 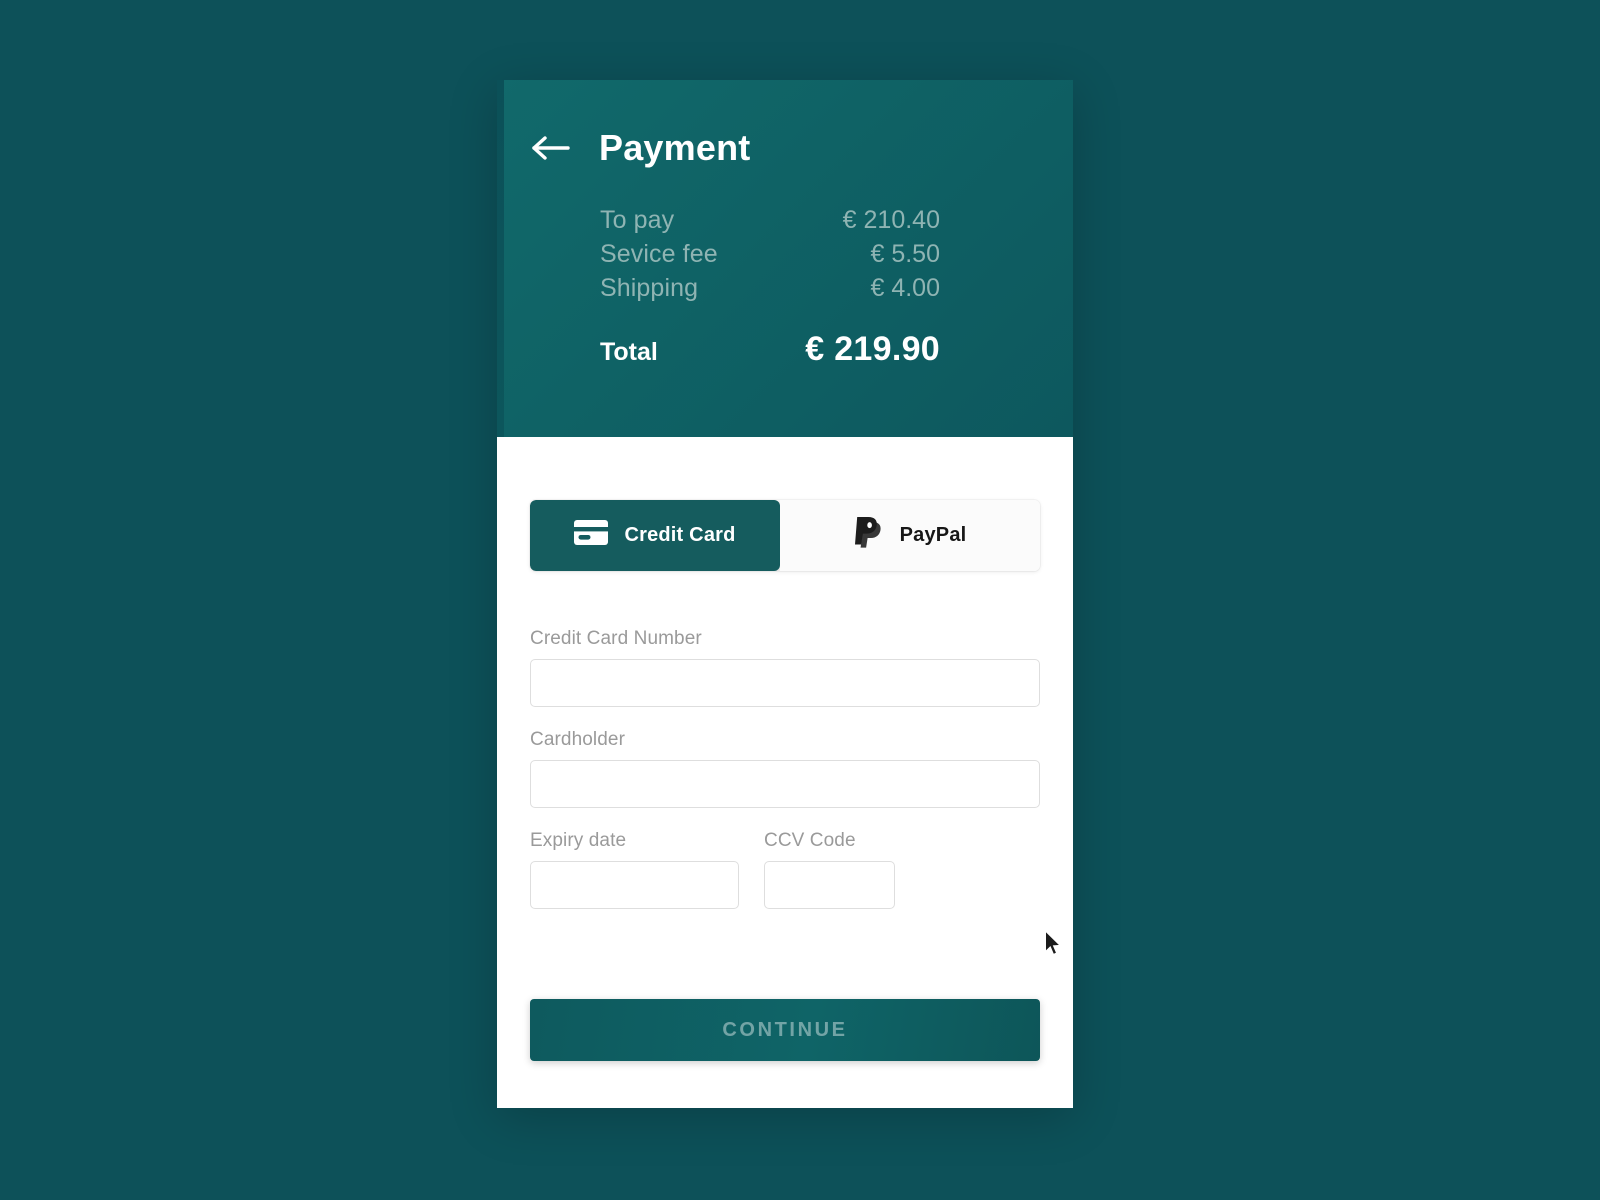 I want to click on expiry-date-label: Expiry date, so click(x=578, y=840).